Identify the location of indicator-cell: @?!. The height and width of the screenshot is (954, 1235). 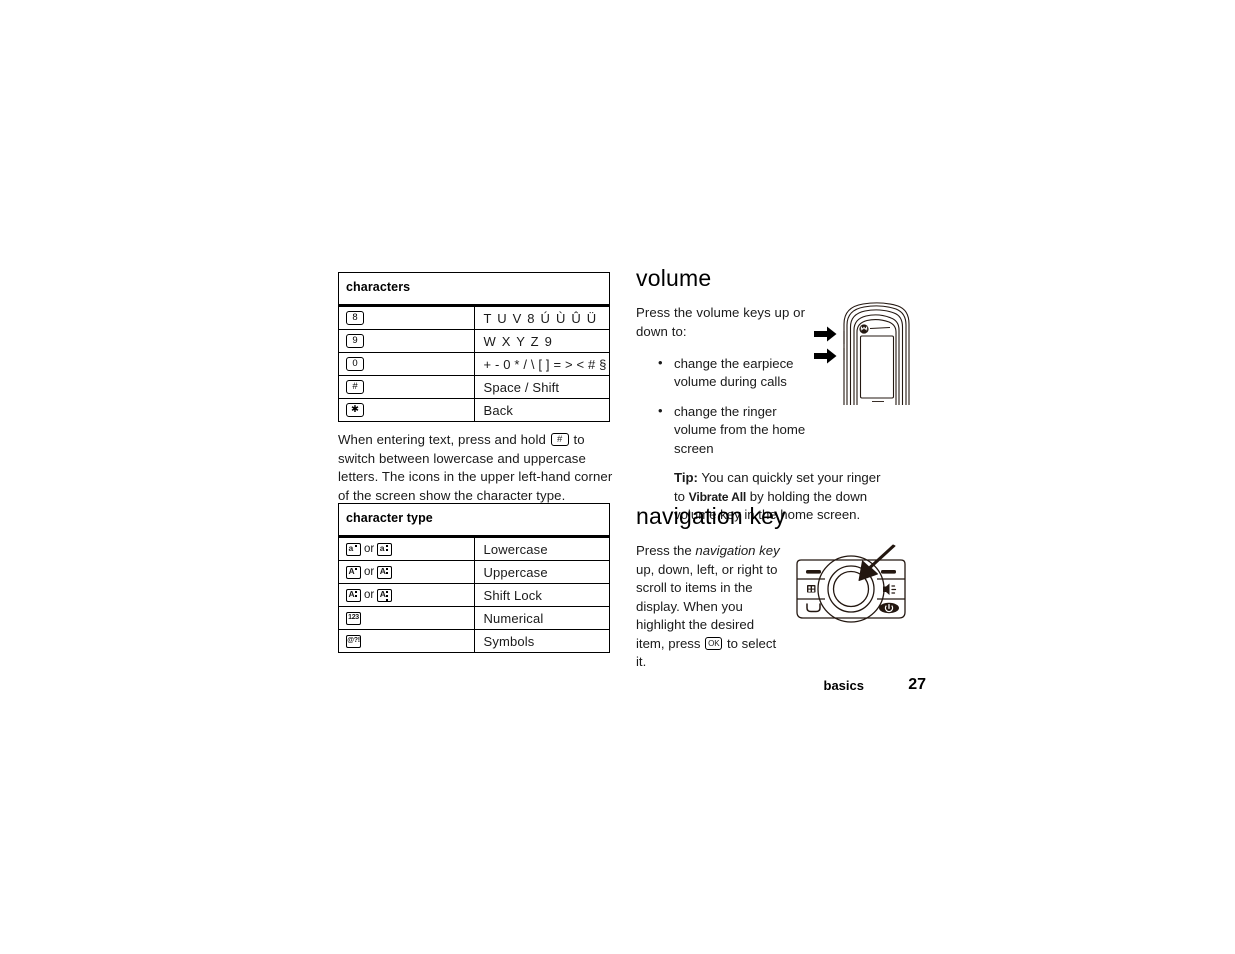
(406, 641).